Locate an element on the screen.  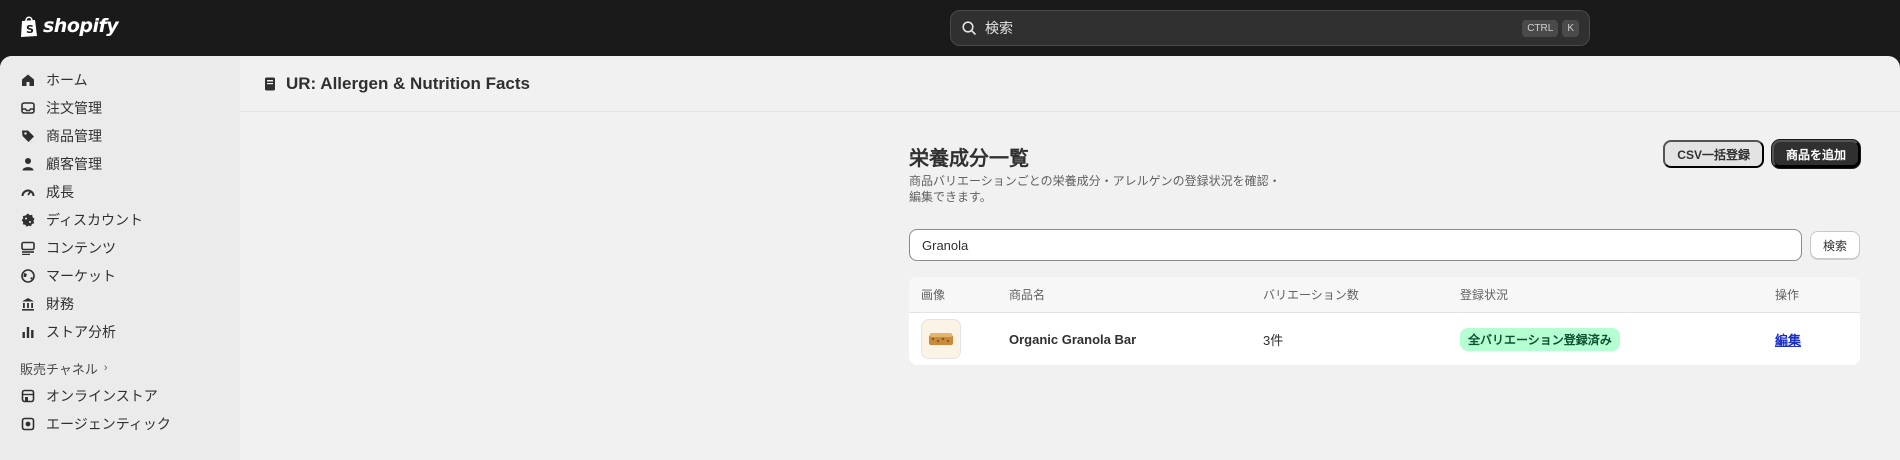
search-button: 検索 is located at coordinates (1835, 245).